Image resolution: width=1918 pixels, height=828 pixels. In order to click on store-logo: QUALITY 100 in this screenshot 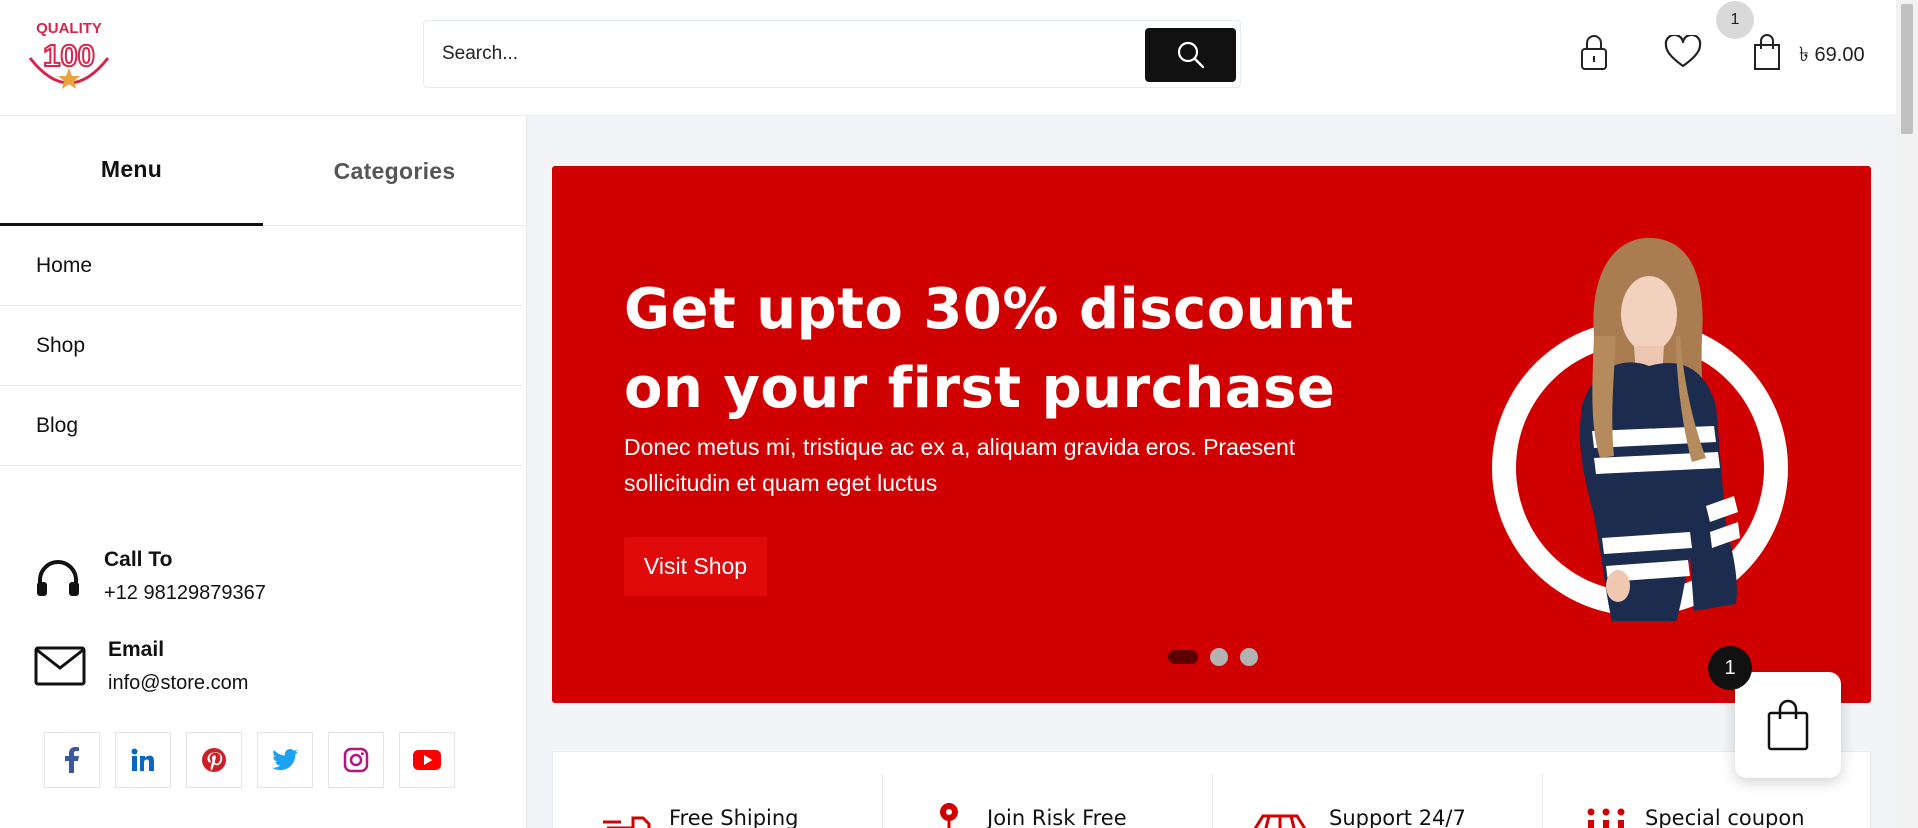, I will do `click(69, 54)`.